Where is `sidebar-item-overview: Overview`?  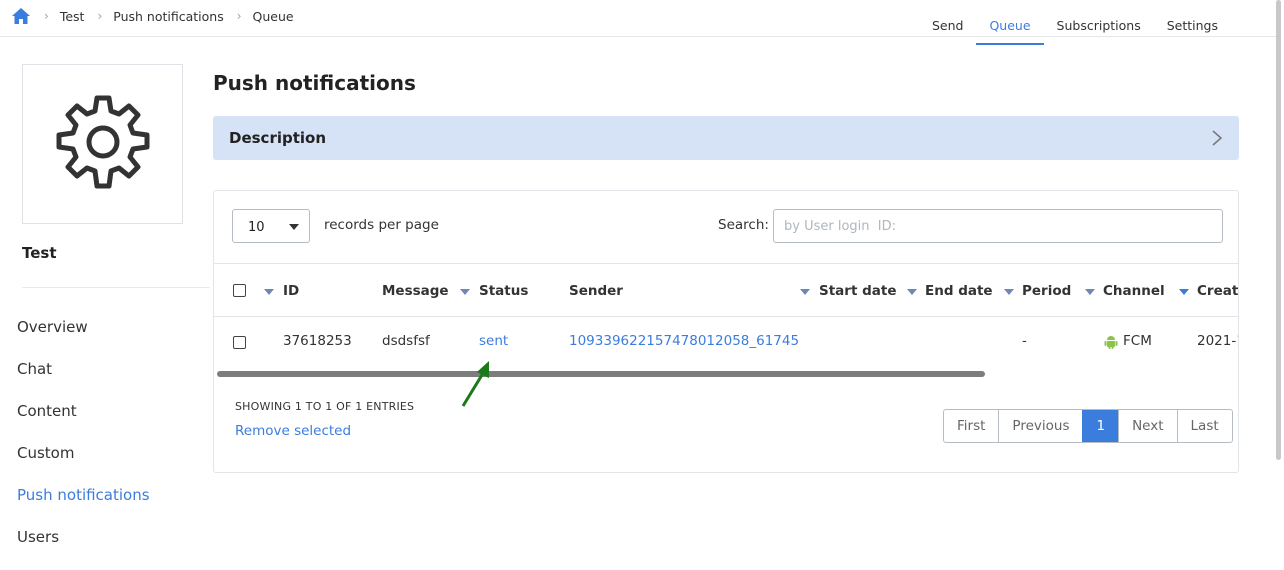 sidebar-item-overview: Overview is located at coordinates (83, 339).